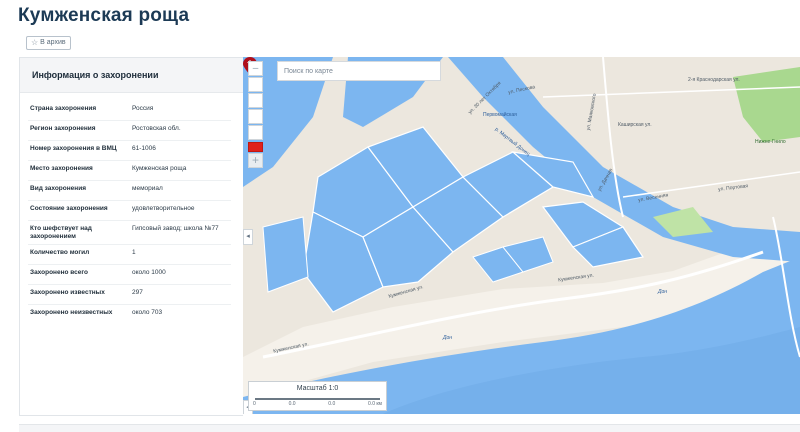  I want to click on map-label-district: Нижне-Гнило, so click(770, 142).